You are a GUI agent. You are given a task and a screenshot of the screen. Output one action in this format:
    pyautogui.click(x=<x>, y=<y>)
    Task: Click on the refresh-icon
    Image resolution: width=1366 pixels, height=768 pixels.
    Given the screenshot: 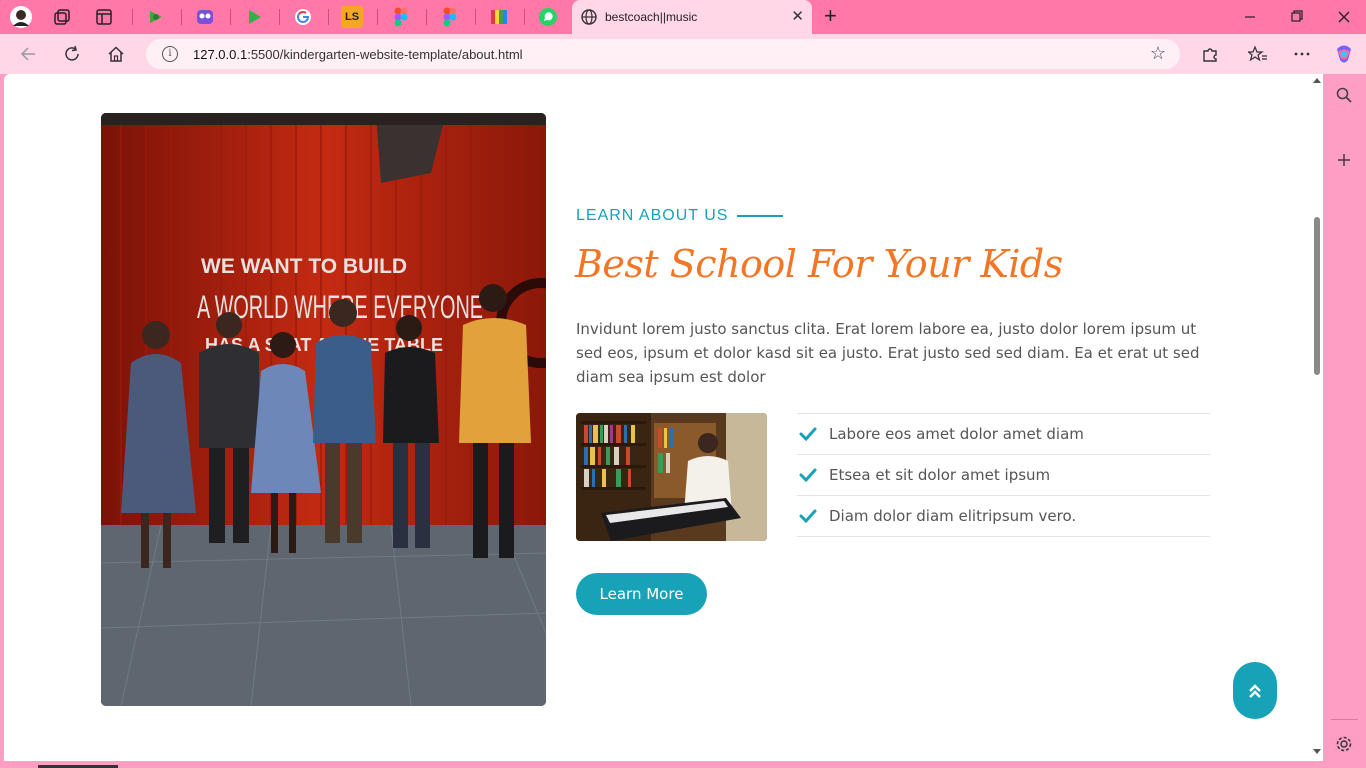 What is the action you would take?
    pyautogui.click(x=72, y=54)
    